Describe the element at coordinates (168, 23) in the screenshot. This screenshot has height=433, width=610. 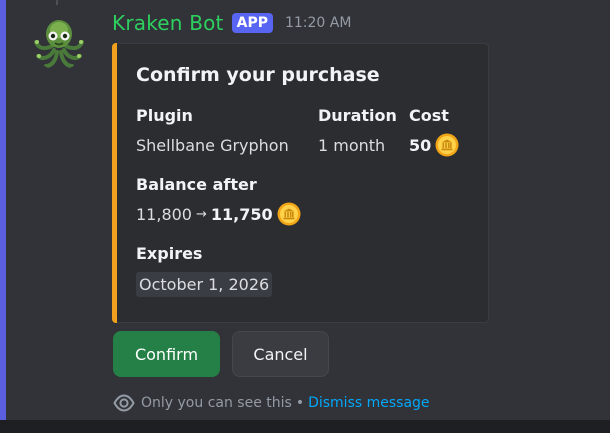
I see `author-name: Kraken Bot` at that location.